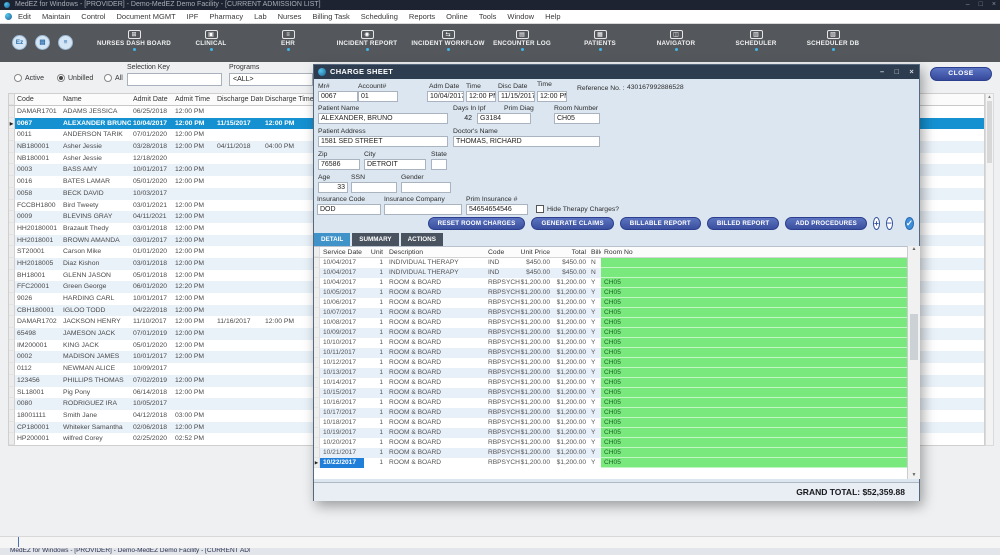  Describe the element at coordinates (152, 99) in the screenshot. I see `patient-column-header-admit-date: Admit Date` at that location.